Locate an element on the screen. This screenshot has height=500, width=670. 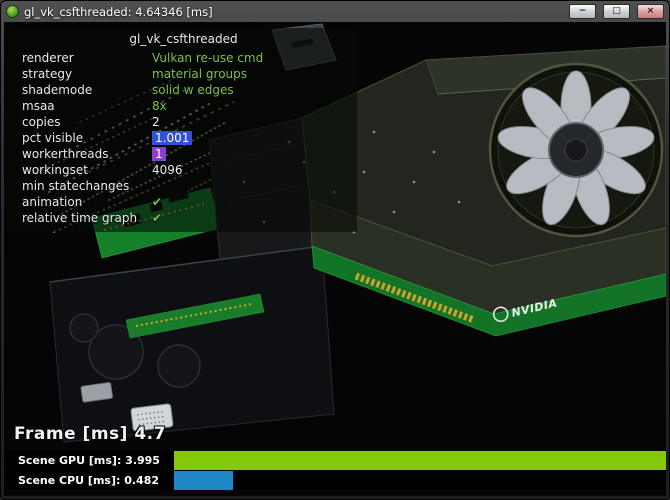
panel-row-strategy: strategy material groups is located at coordinates (183, 74).